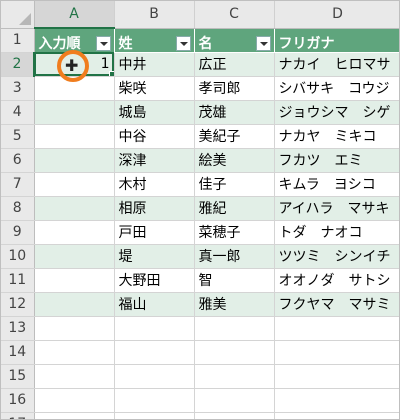  What do you see at coordinates (154, 15) in the screenshot?
I see `column-header-b: B` at bounding box center [154, 15].